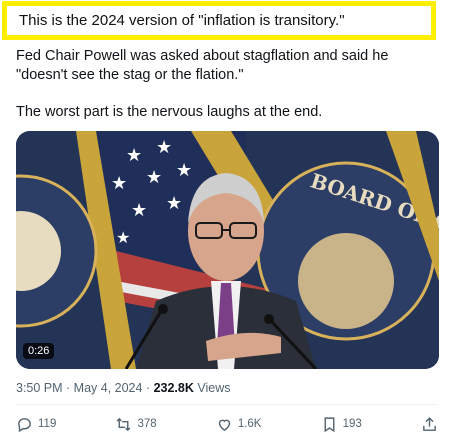  What do you see at coordinates (352, 424) in the screenshot?
I see `bookmark-count: 193` at bounding box center [352, 424].